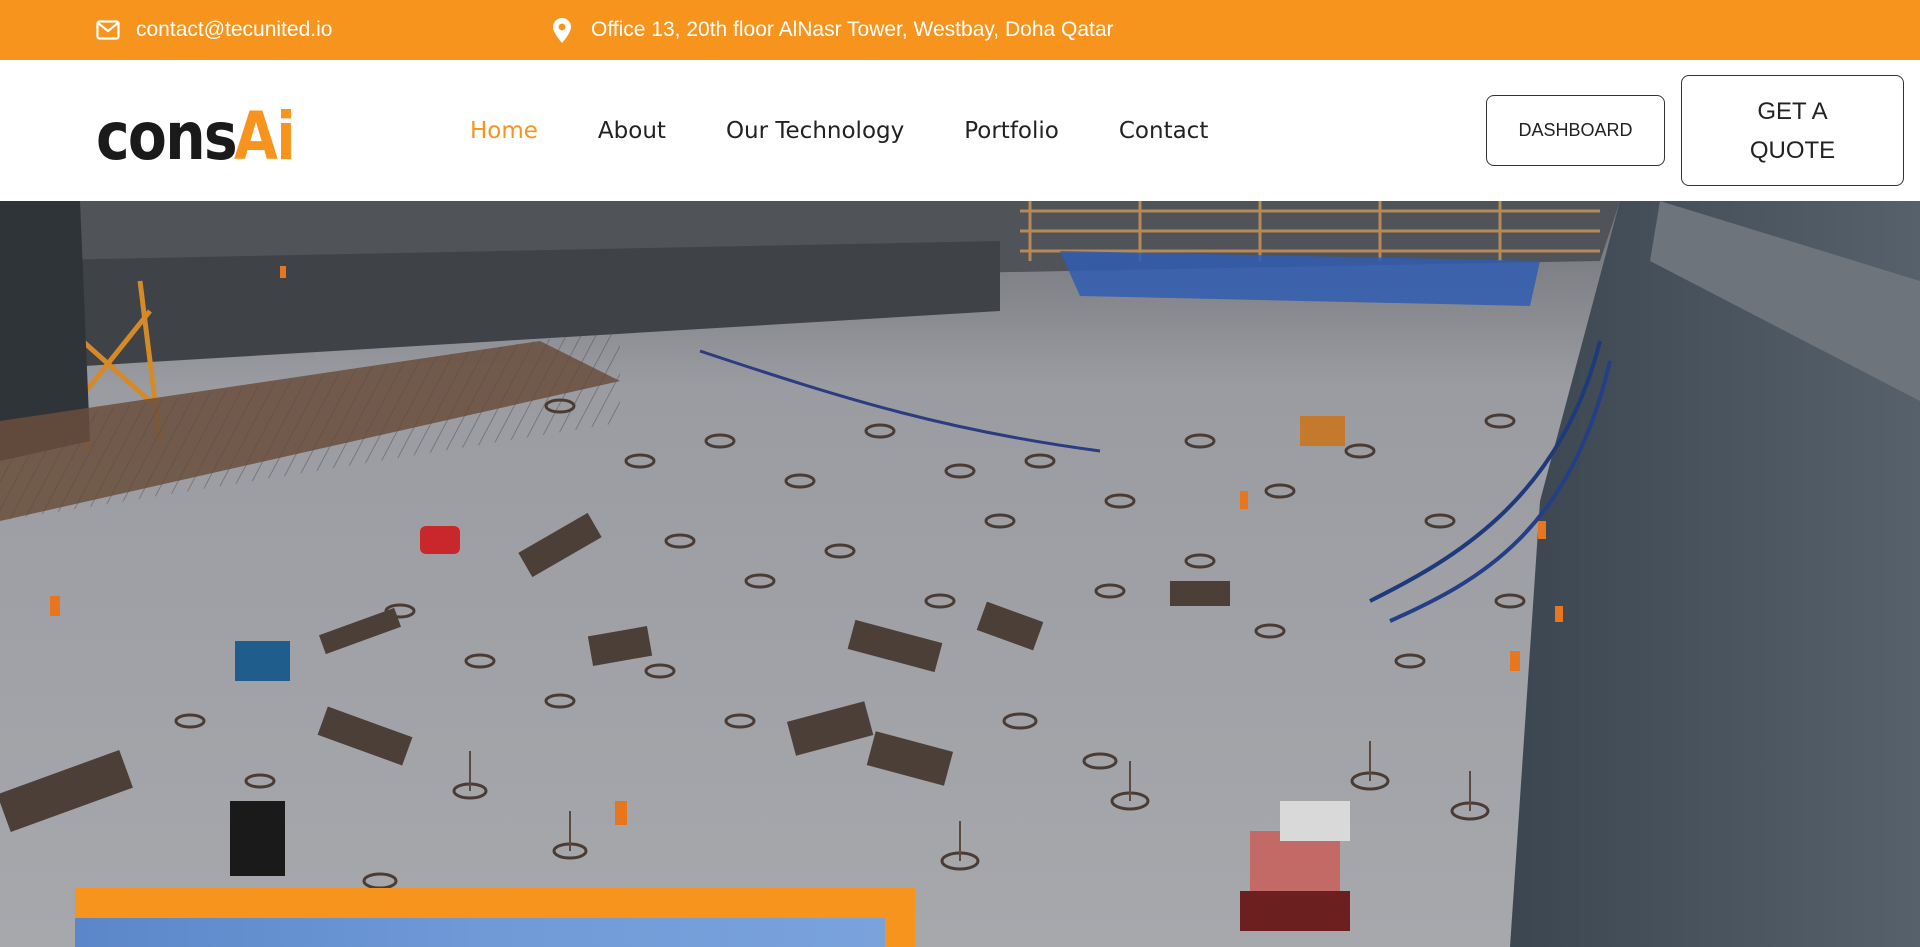 Image resolution: width=1920 pixels, height=947 pixels. Describe the element at coordinates (504, 131) in the screenshot. I see `nav-home: Home` at that location.